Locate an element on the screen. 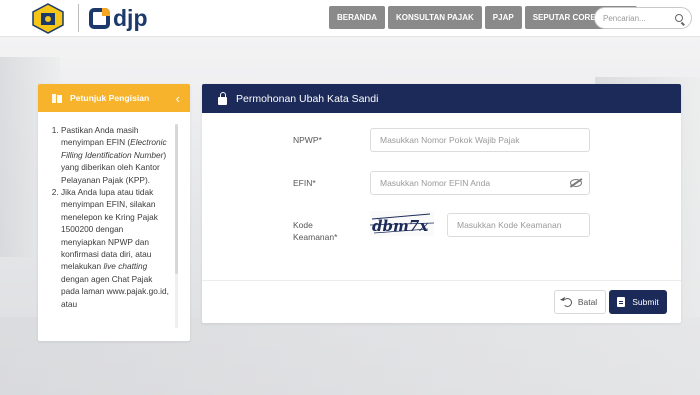 The width and height of the screenshot is (700, 395). captcha-image: dbm7x is located at coordinates (402, 223).